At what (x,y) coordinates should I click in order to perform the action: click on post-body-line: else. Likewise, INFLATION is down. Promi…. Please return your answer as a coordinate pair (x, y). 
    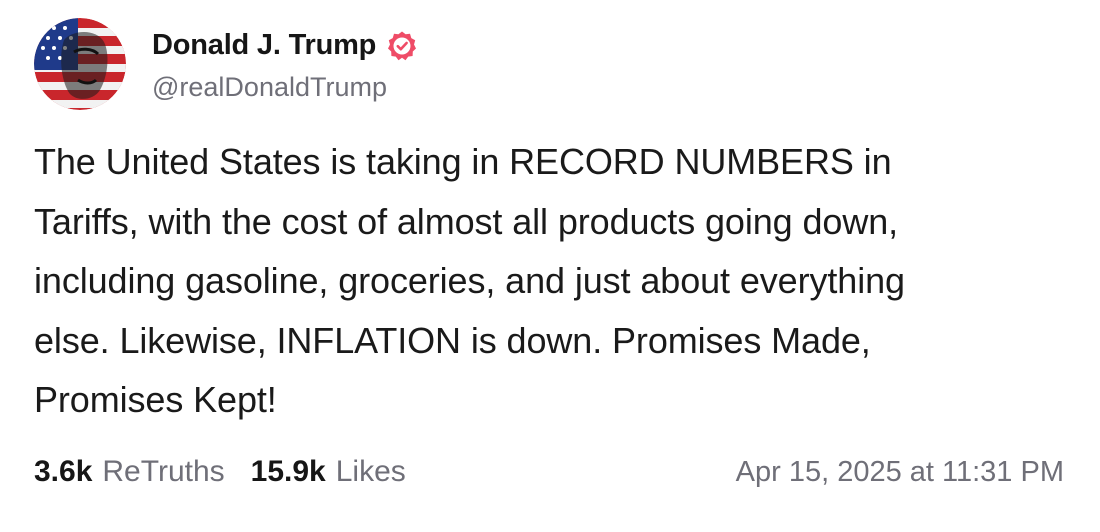
    Looking at the image, I should click on (452, 340).